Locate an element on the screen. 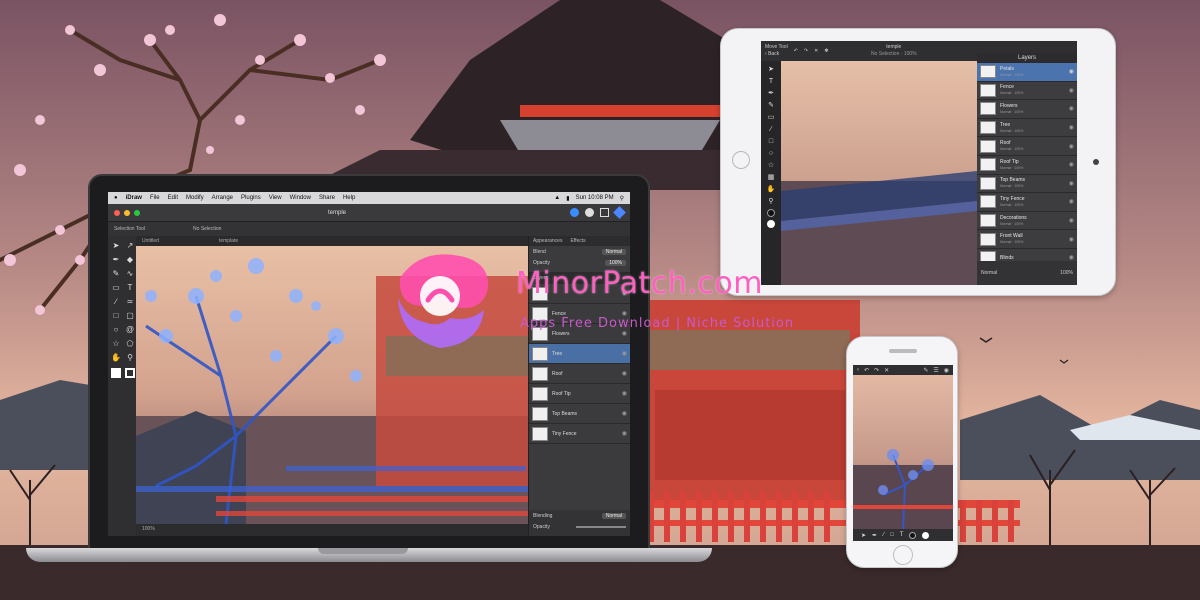 The width and height of the screenshot is (1200, 600). zoom-icon: ⚲ is located at coordinates (770, 201).